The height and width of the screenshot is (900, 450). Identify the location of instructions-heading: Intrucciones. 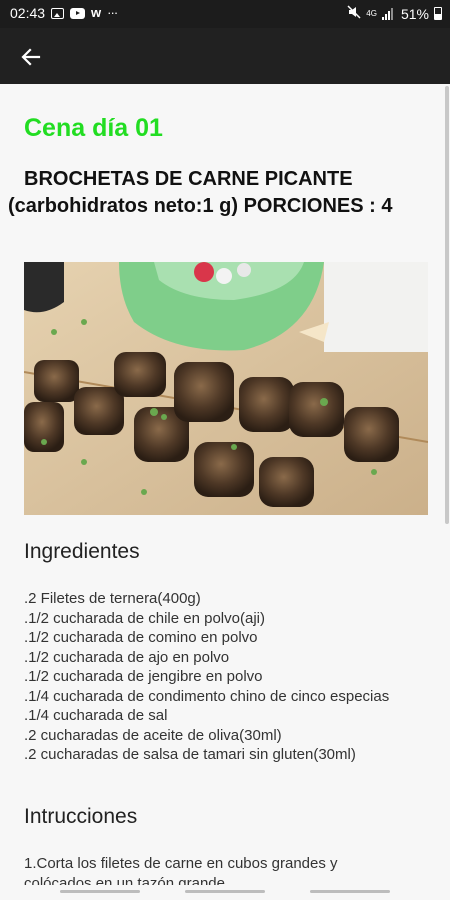
(81, 816).